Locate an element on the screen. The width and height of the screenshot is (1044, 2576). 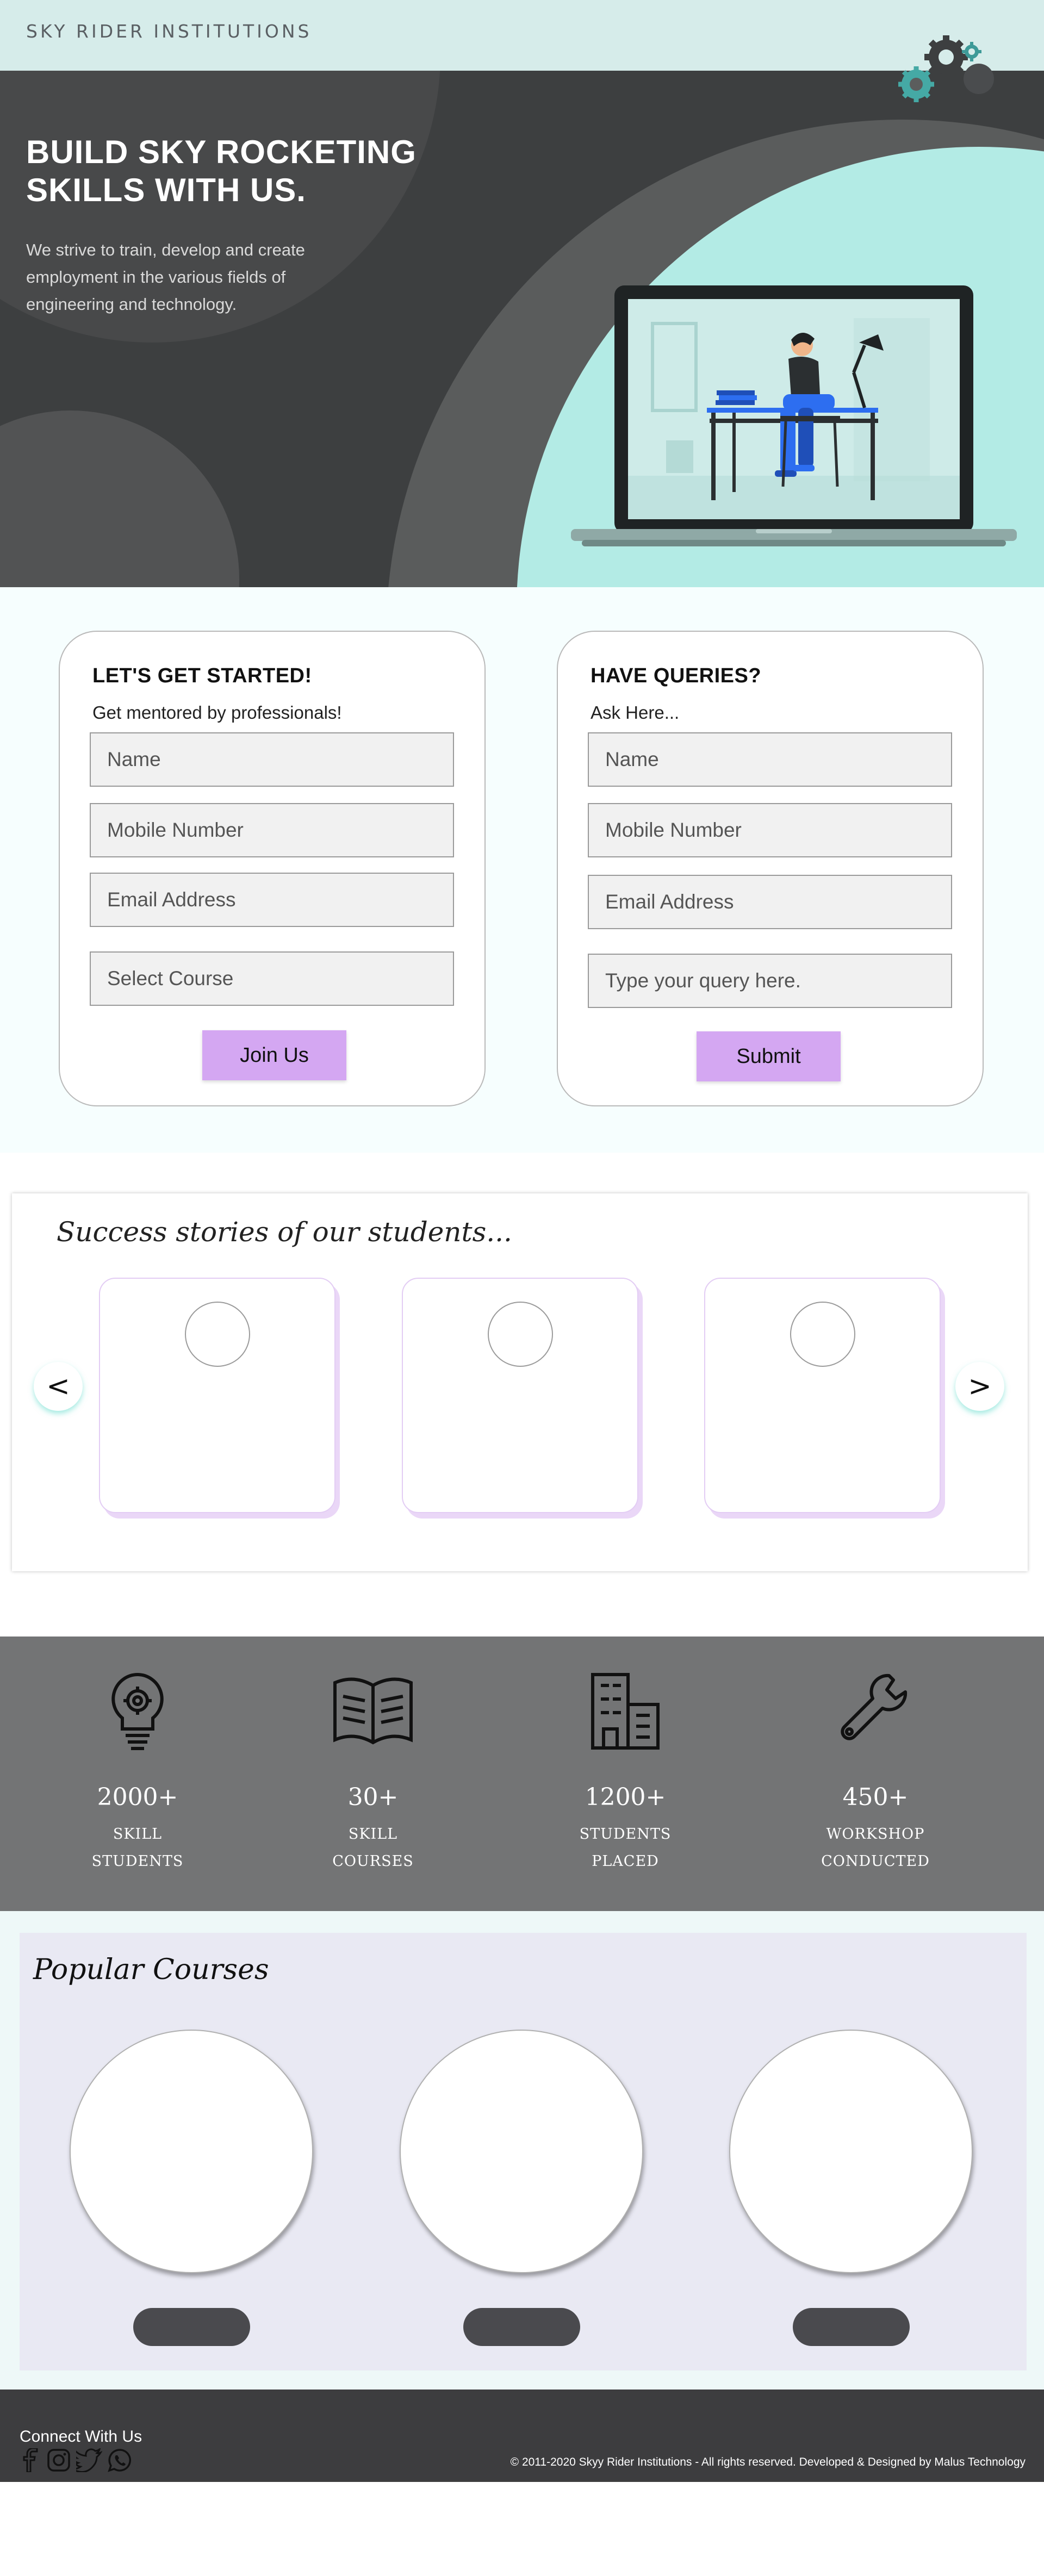
query-form-heading: HAVE QUERIES? is located at coordinates (676, 675).